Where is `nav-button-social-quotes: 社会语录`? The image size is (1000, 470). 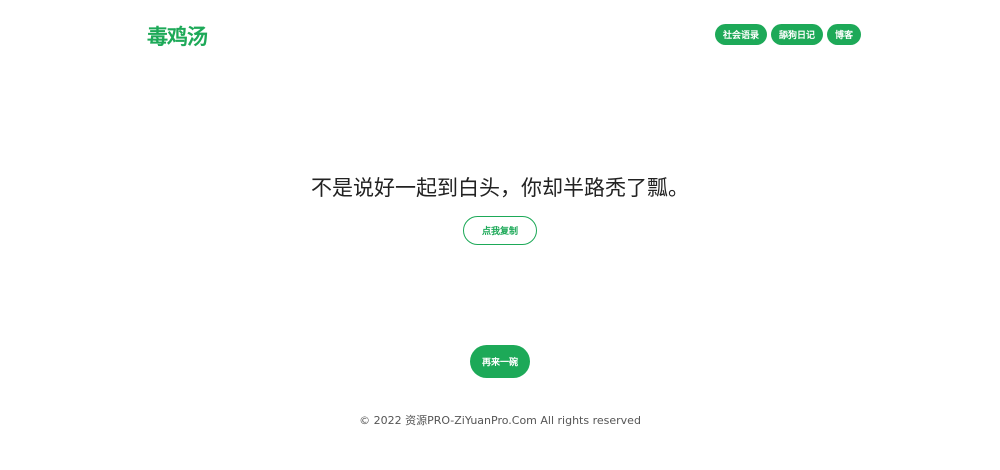 nav-button-social-quotes: 社会语录 is located at coordinates (740, 34).